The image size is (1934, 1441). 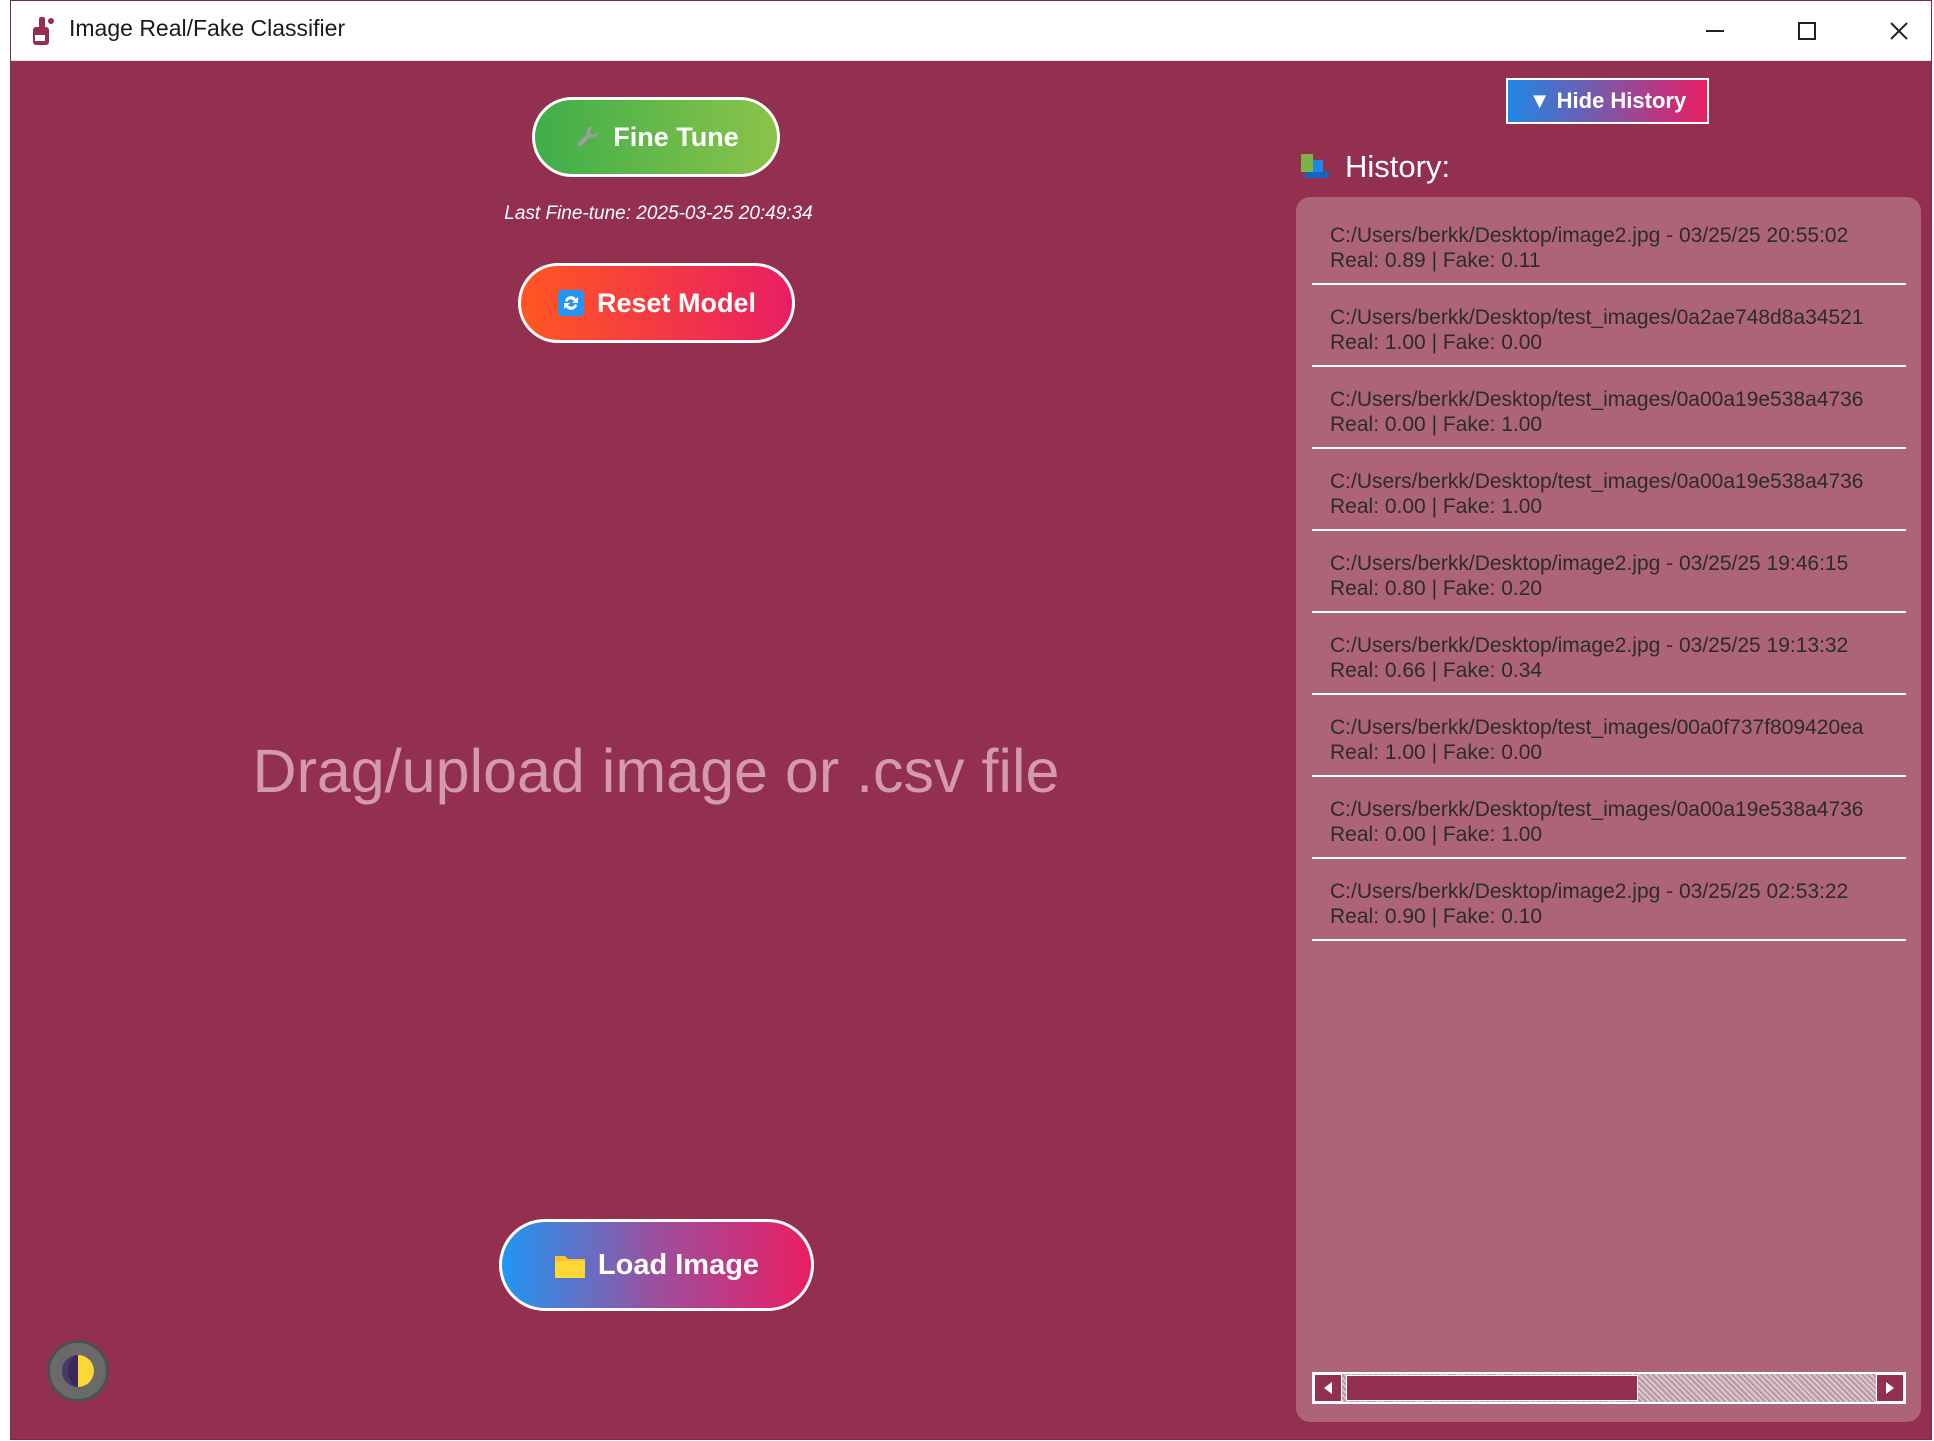 I want to click on minimize-button, so click(x=1715, y=30).